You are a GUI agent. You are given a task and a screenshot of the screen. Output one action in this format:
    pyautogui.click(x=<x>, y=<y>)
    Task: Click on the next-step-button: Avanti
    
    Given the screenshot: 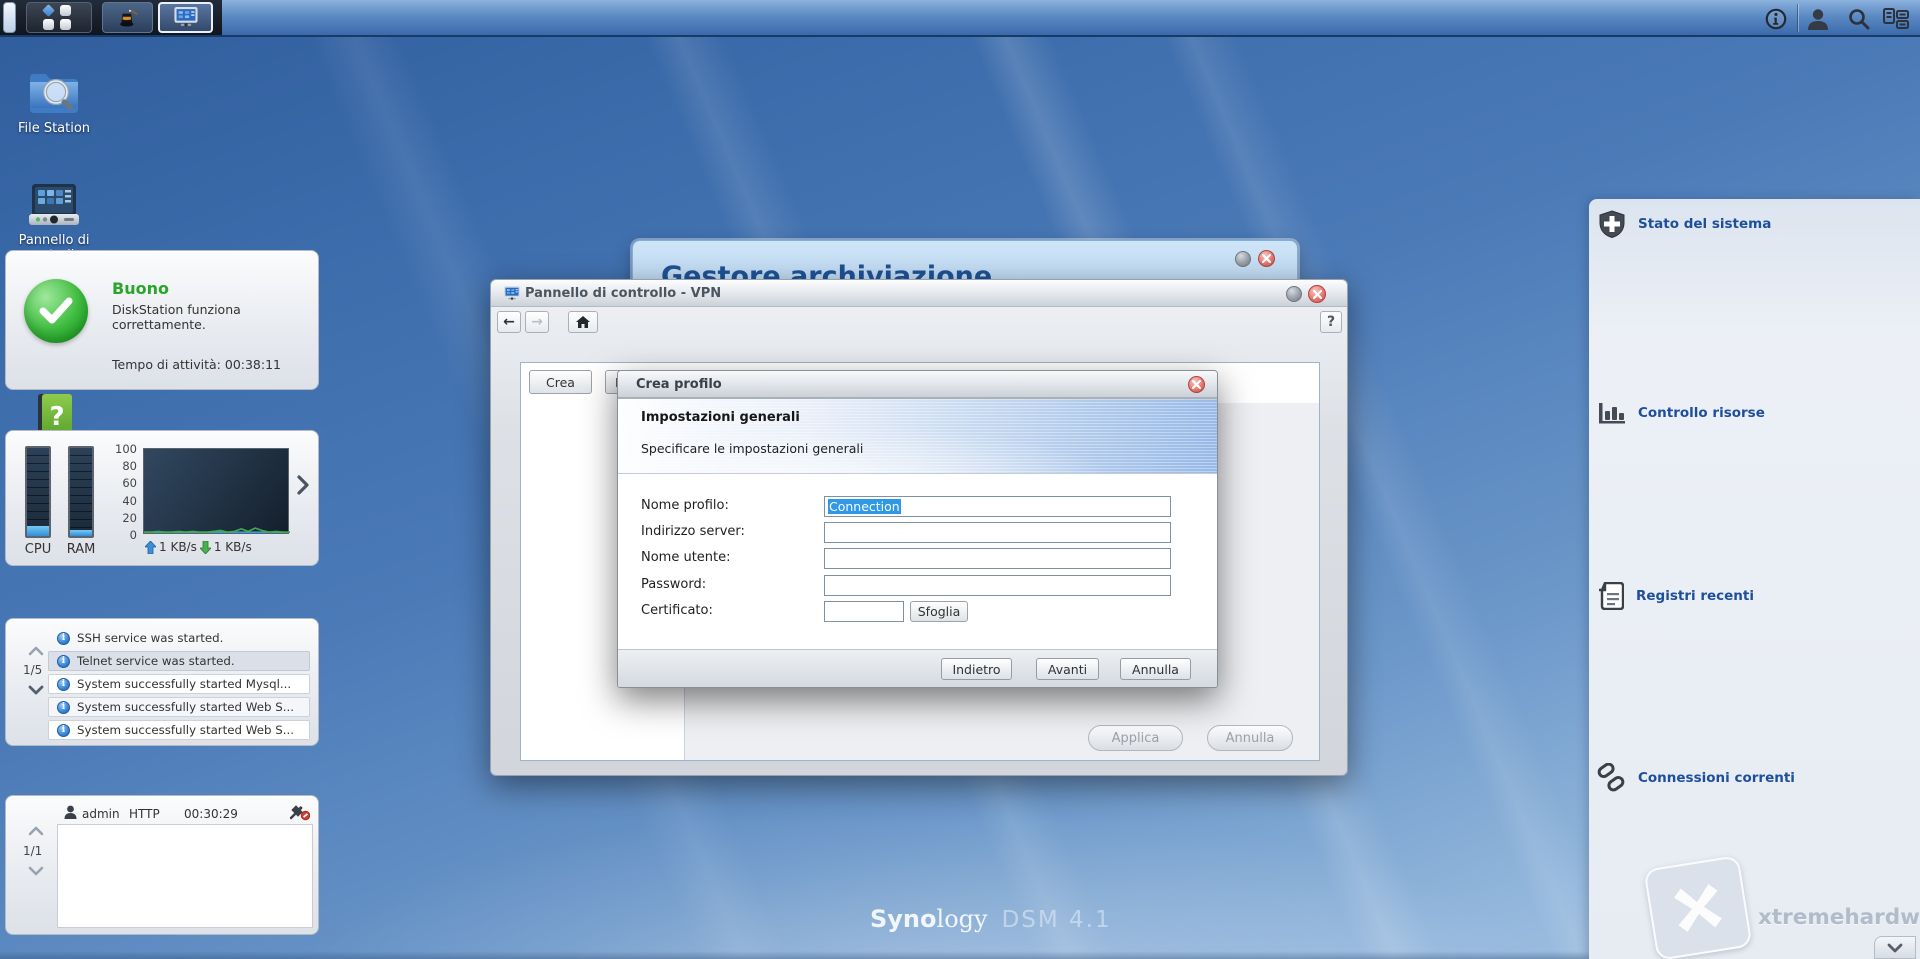 What is the action you would take?
    pyautogui.click(x=1067, y=669)
    